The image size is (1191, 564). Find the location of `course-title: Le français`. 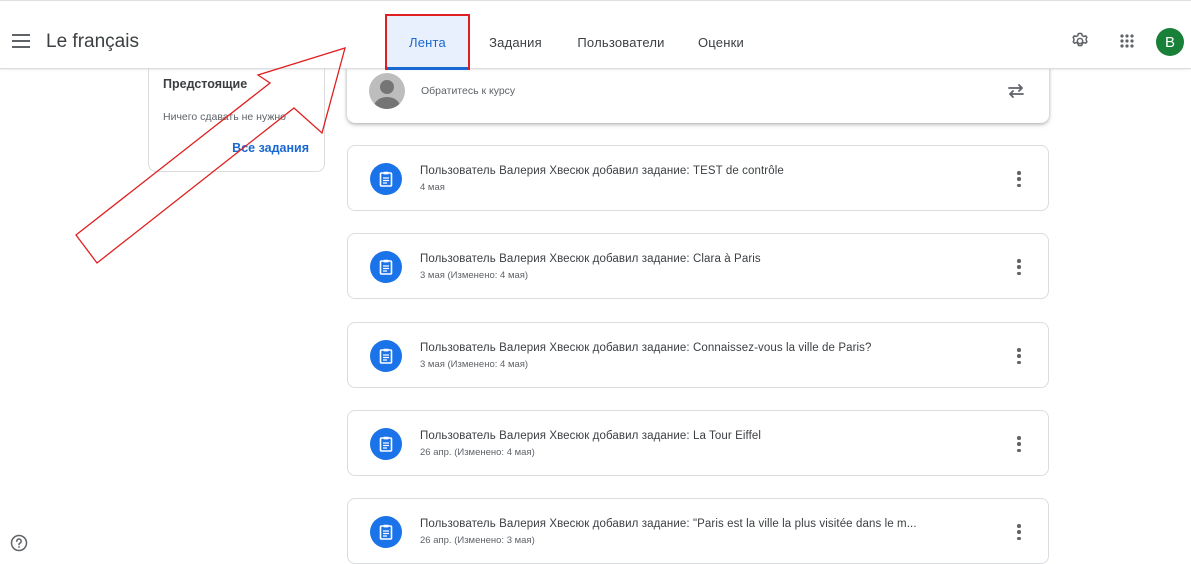

course-title: Le français is located at coordinates (92, 42).